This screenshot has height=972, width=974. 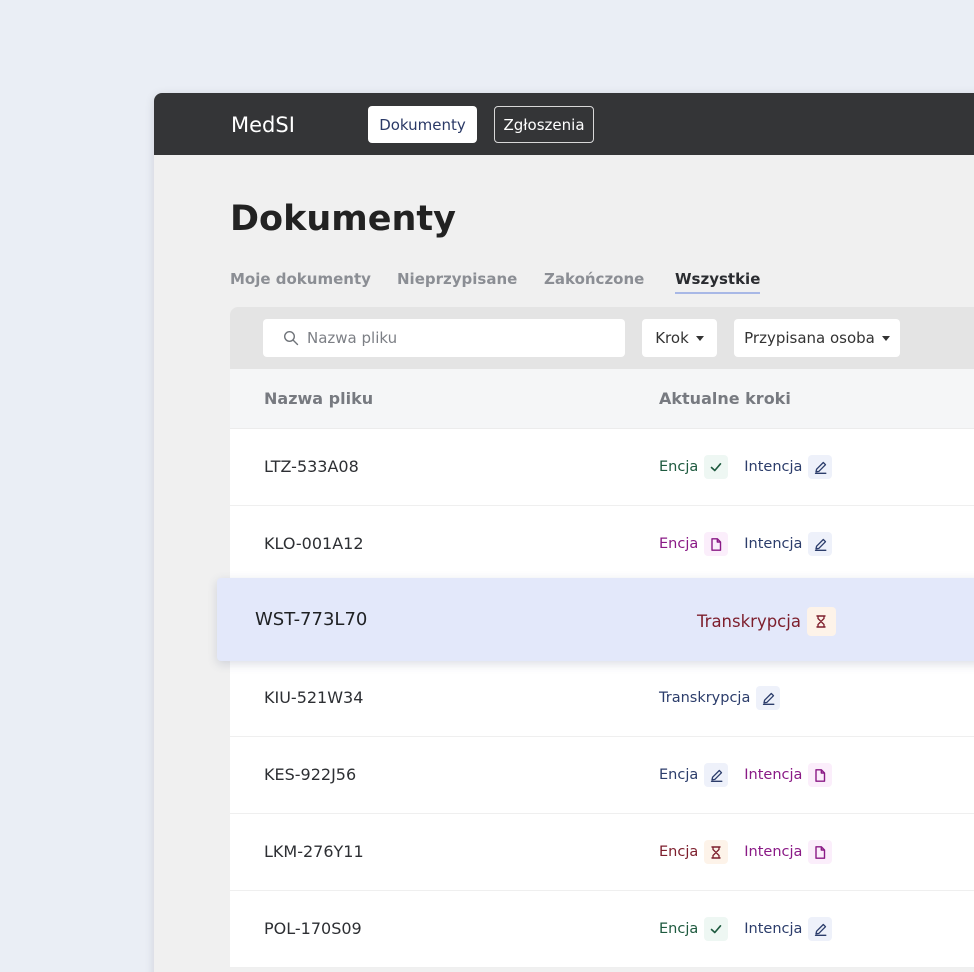 I want to click on page-title: Dokumenty, so click(x=343, y=219).